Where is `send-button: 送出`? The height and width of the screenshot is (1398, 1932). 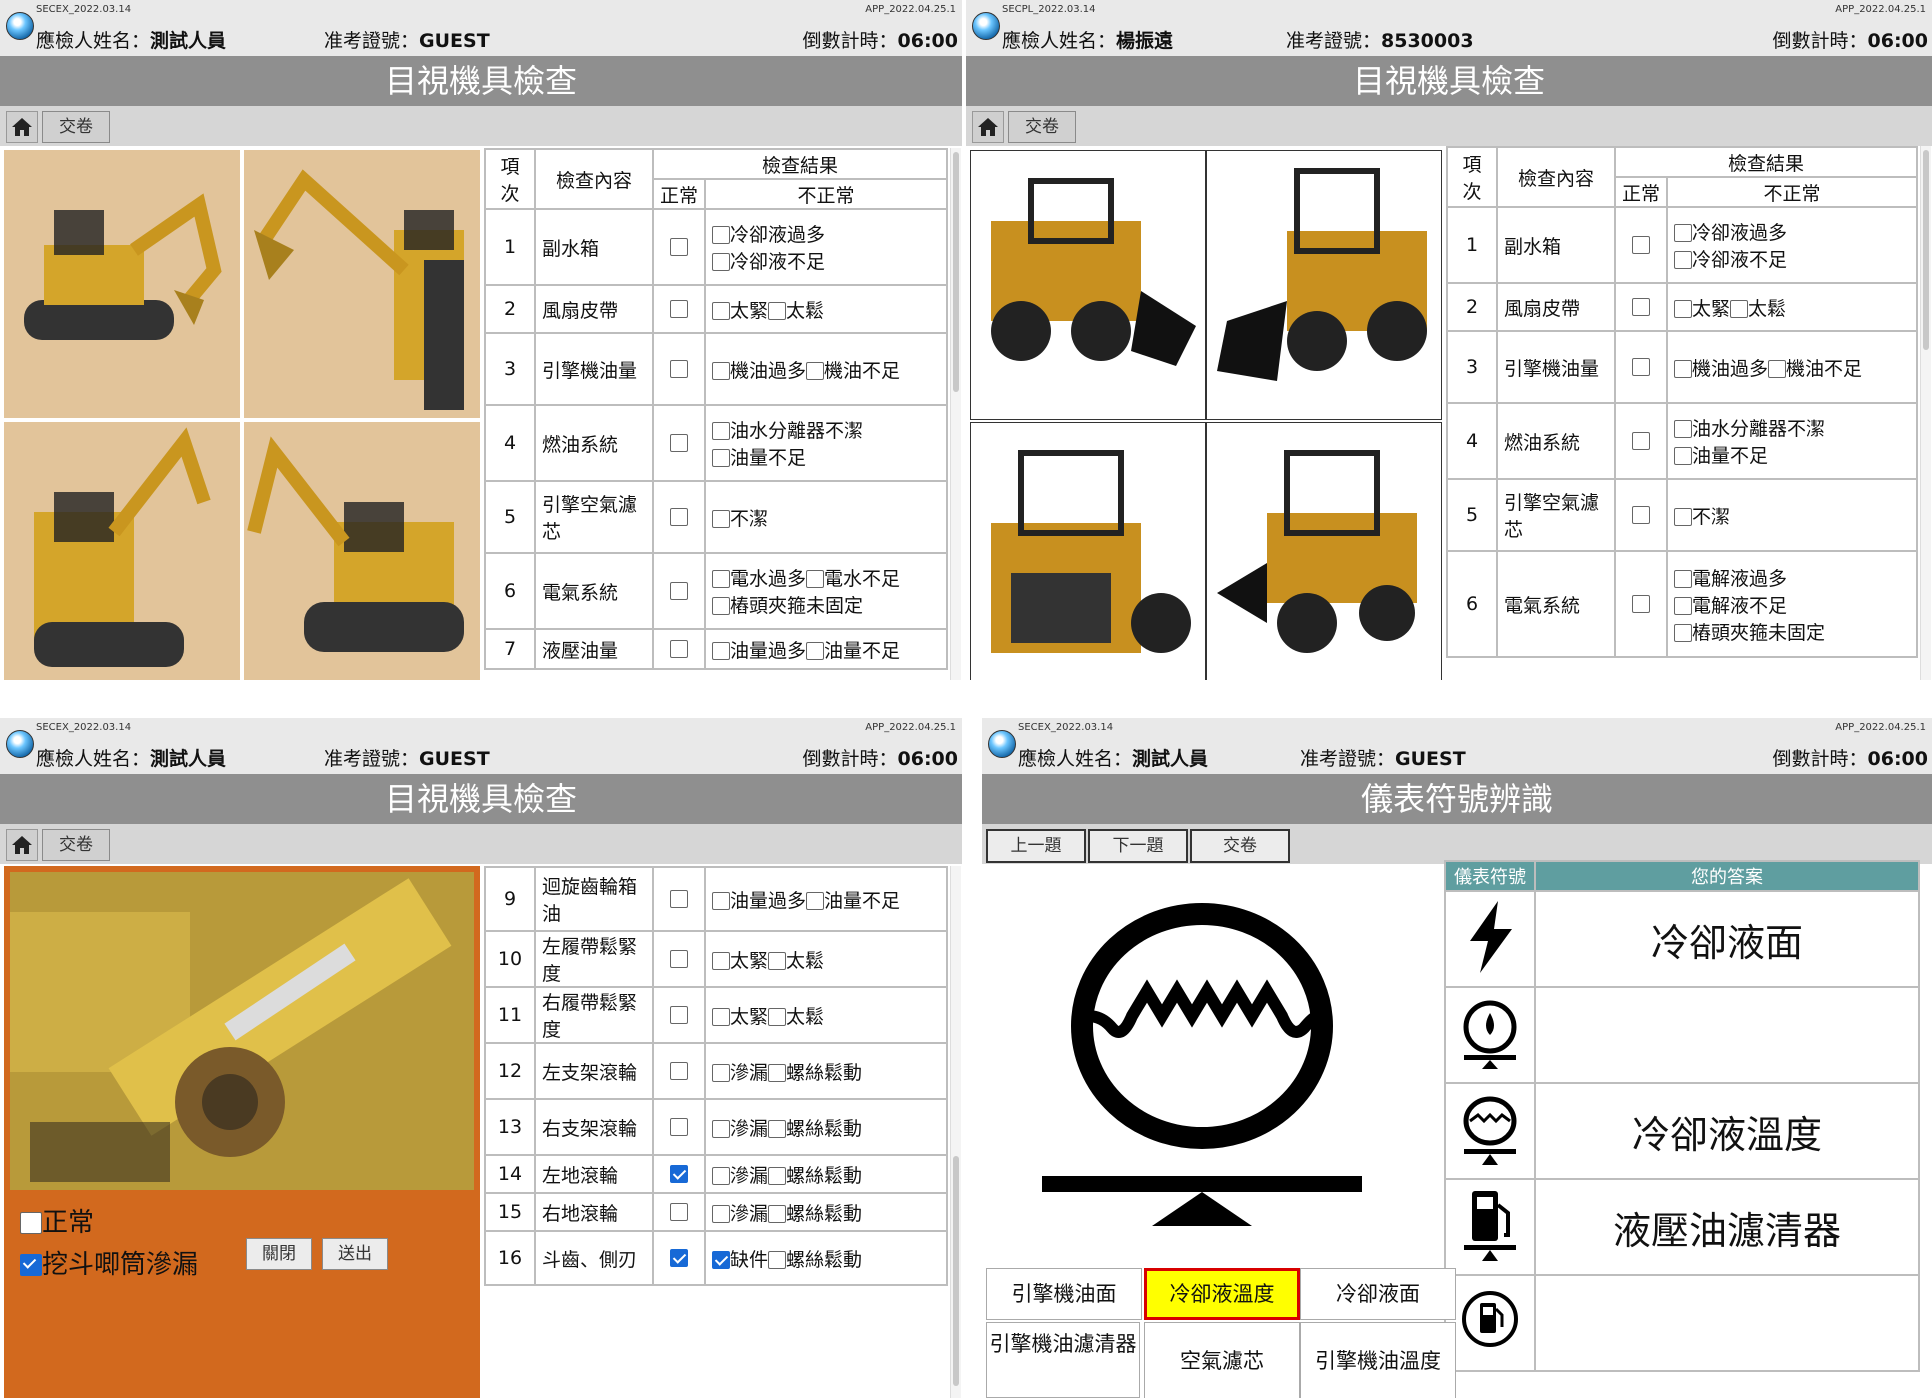 send-button: 送出 is located at coordinates (355, 1254).